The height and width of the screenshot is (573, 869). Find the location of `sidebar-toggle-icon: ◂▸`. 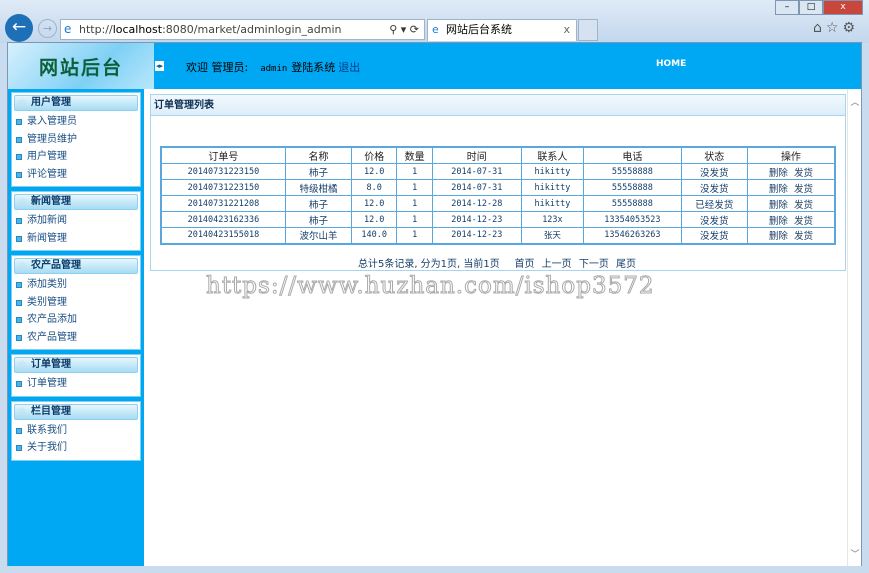

sidebar-toggle-icon: ◂▸ is located at coordinates (159, 66).